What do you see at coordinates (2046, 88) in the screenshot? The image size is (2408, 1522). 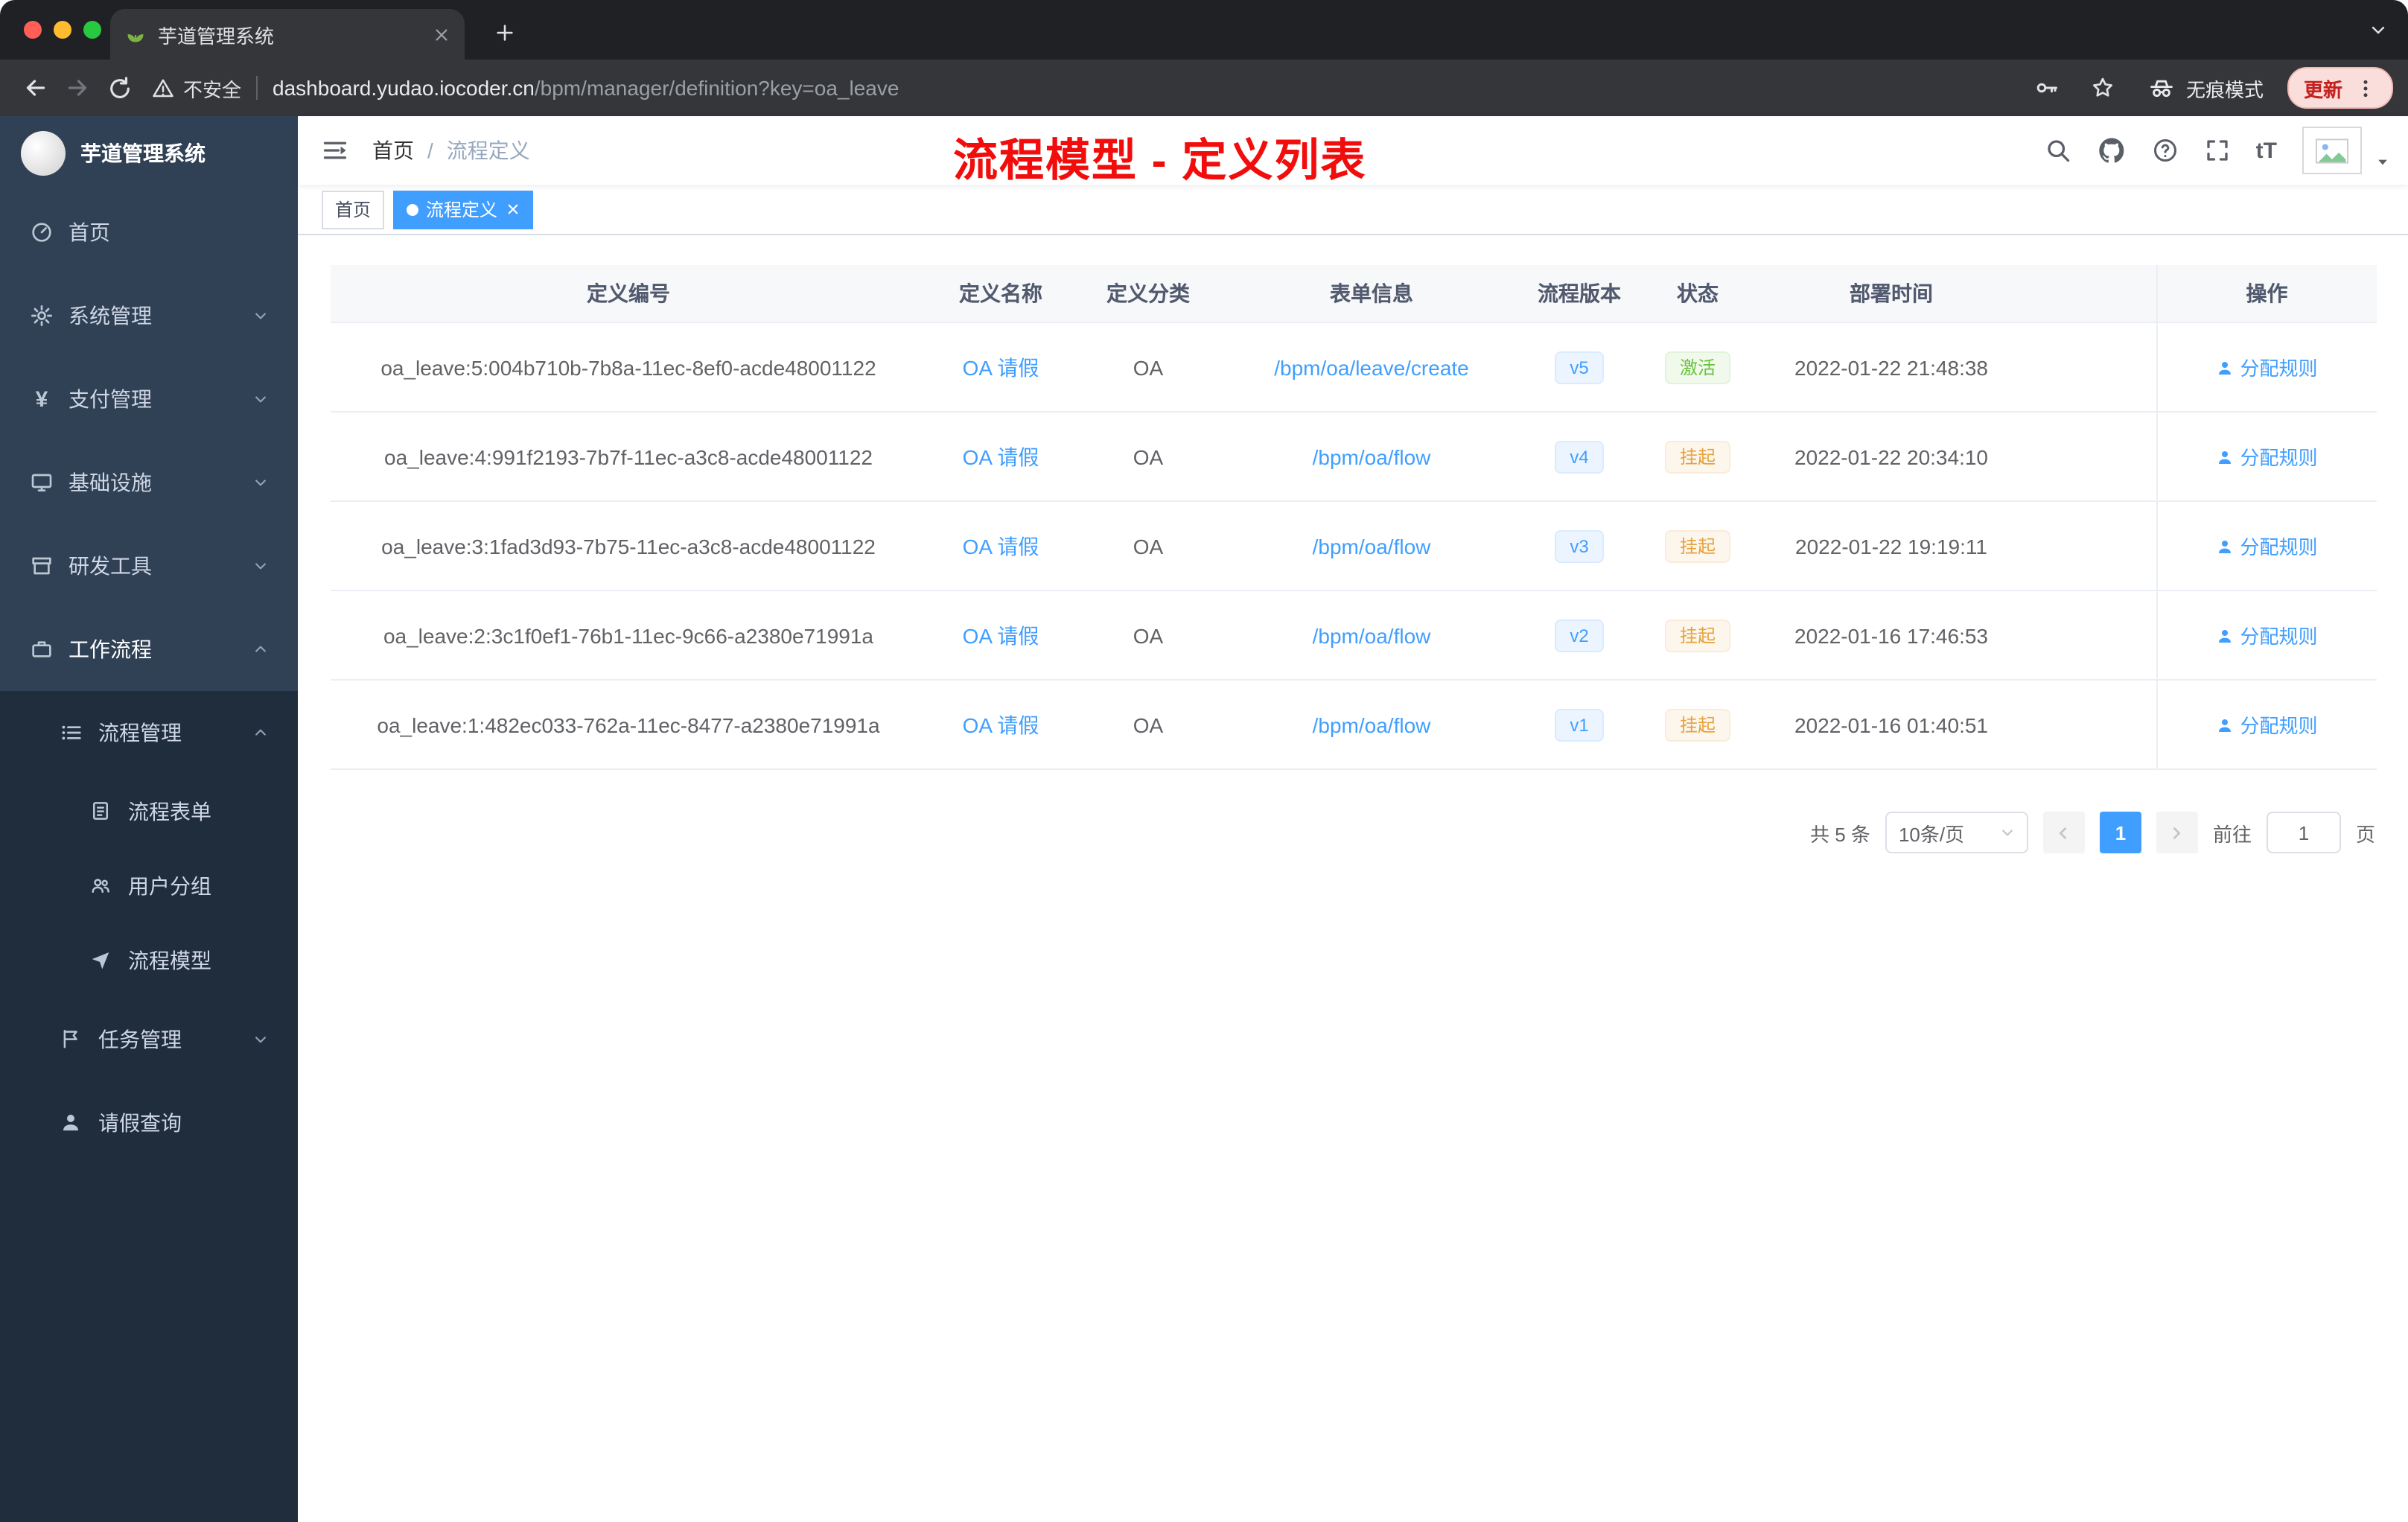 I see `password-key-icon` at bounding box center [2046, 88].